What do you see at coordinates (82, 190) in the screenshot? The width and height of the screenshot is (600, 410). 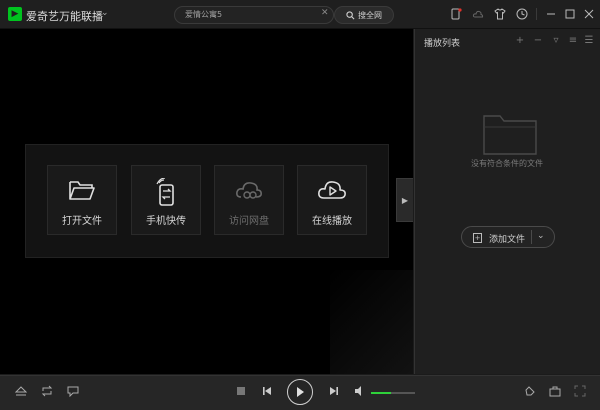 I see `folder-open-icon` at bounding box center [82, 190].